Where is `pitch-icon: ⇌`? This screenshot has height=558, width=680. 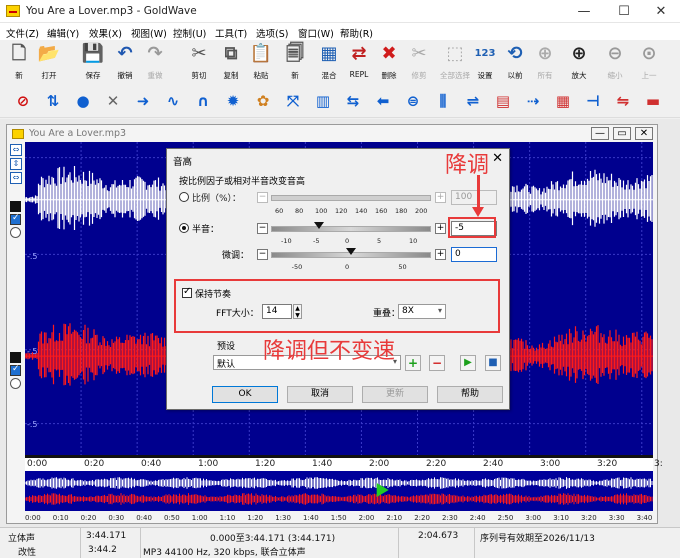 pitch-icon: ⇌ is located at coordinates (473, 101).